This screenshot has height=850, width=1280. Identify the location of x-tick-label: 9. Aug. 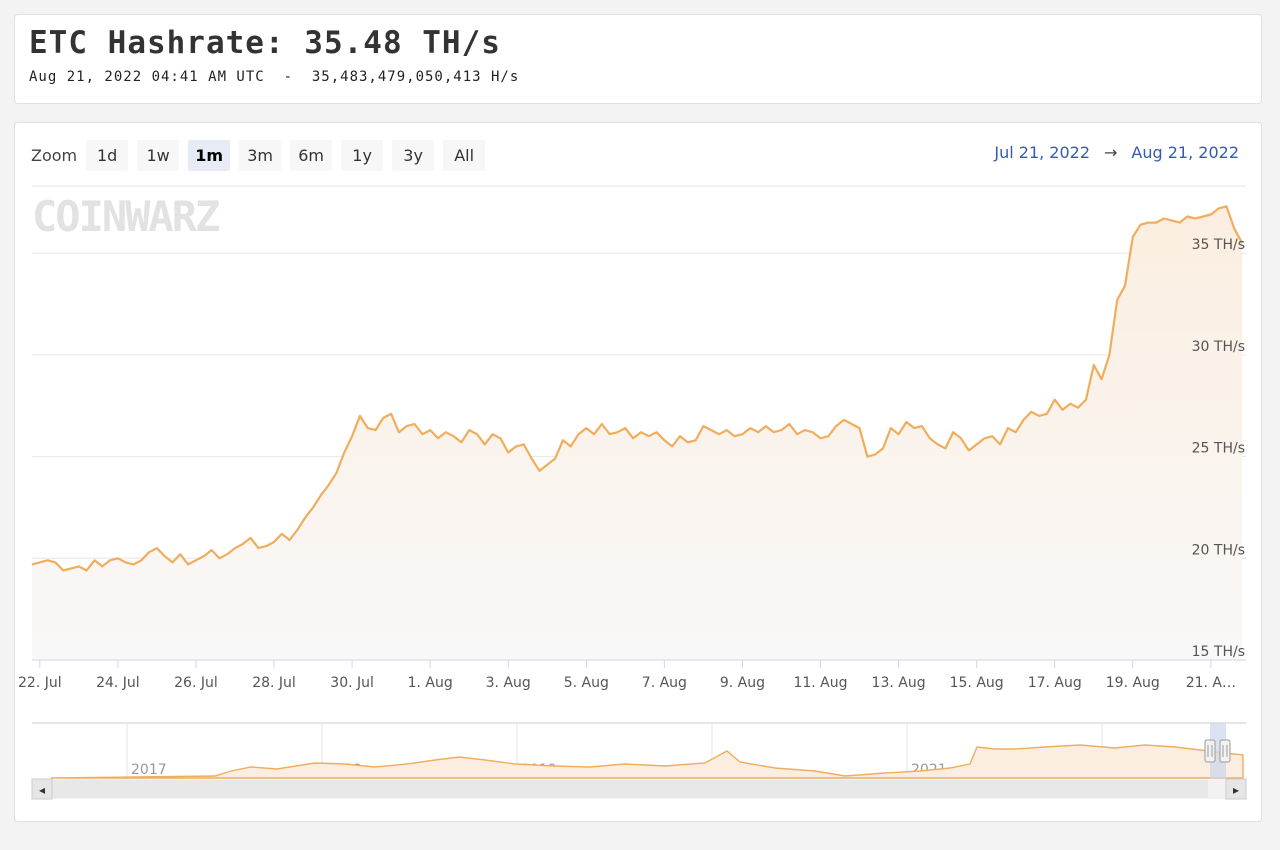
(742, 683).